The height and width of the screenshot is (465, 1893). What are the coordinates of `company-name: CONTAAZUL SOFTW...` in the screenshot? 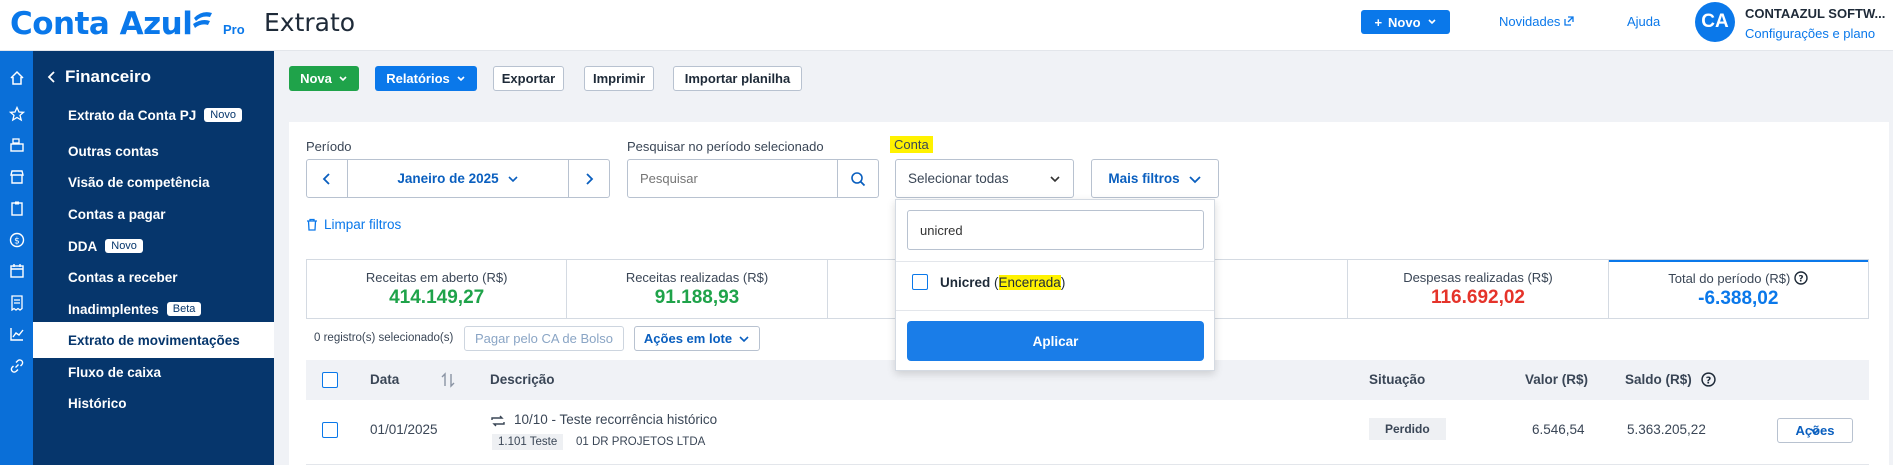 It's located at (1815, 13).